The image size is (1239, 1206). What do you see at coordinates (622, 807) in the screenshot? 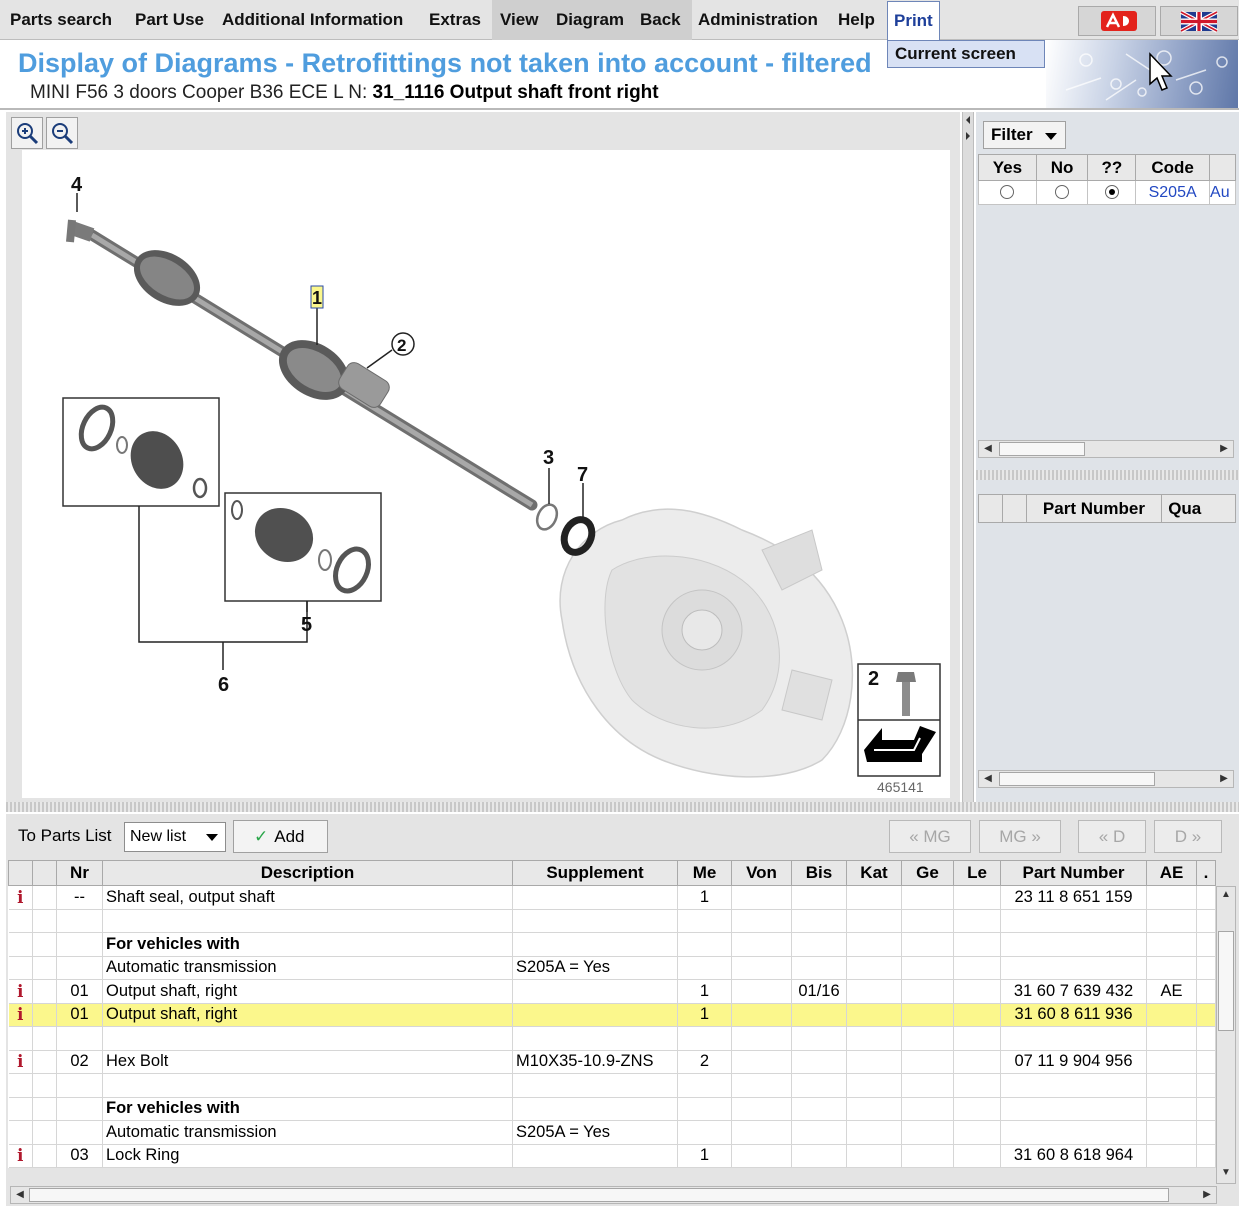
I see `main-horizontal-splitter` at bounding box center [622, 807].